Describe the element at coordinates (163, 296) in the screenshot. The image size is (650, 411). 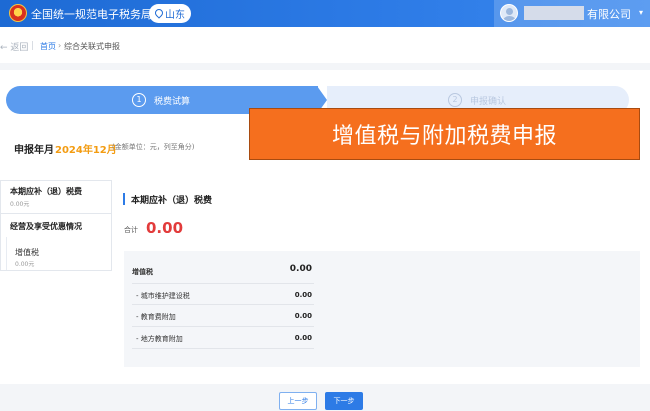
I see `row-label-city-tax: - 城市维护建设税` at that location.